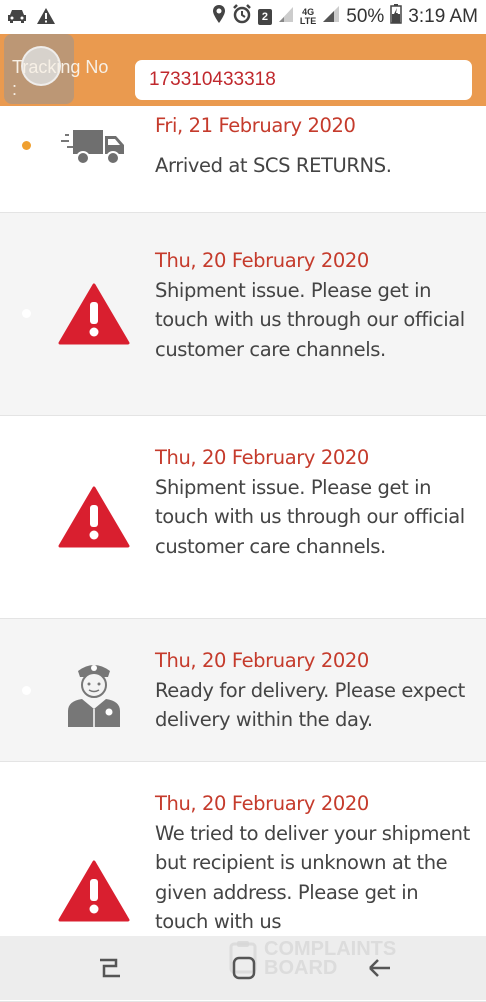 The image size is (486, 1002). Describe the element at coordinates (443, 16) in the screenshot. I see `clock: 3:19 AM` at that location.